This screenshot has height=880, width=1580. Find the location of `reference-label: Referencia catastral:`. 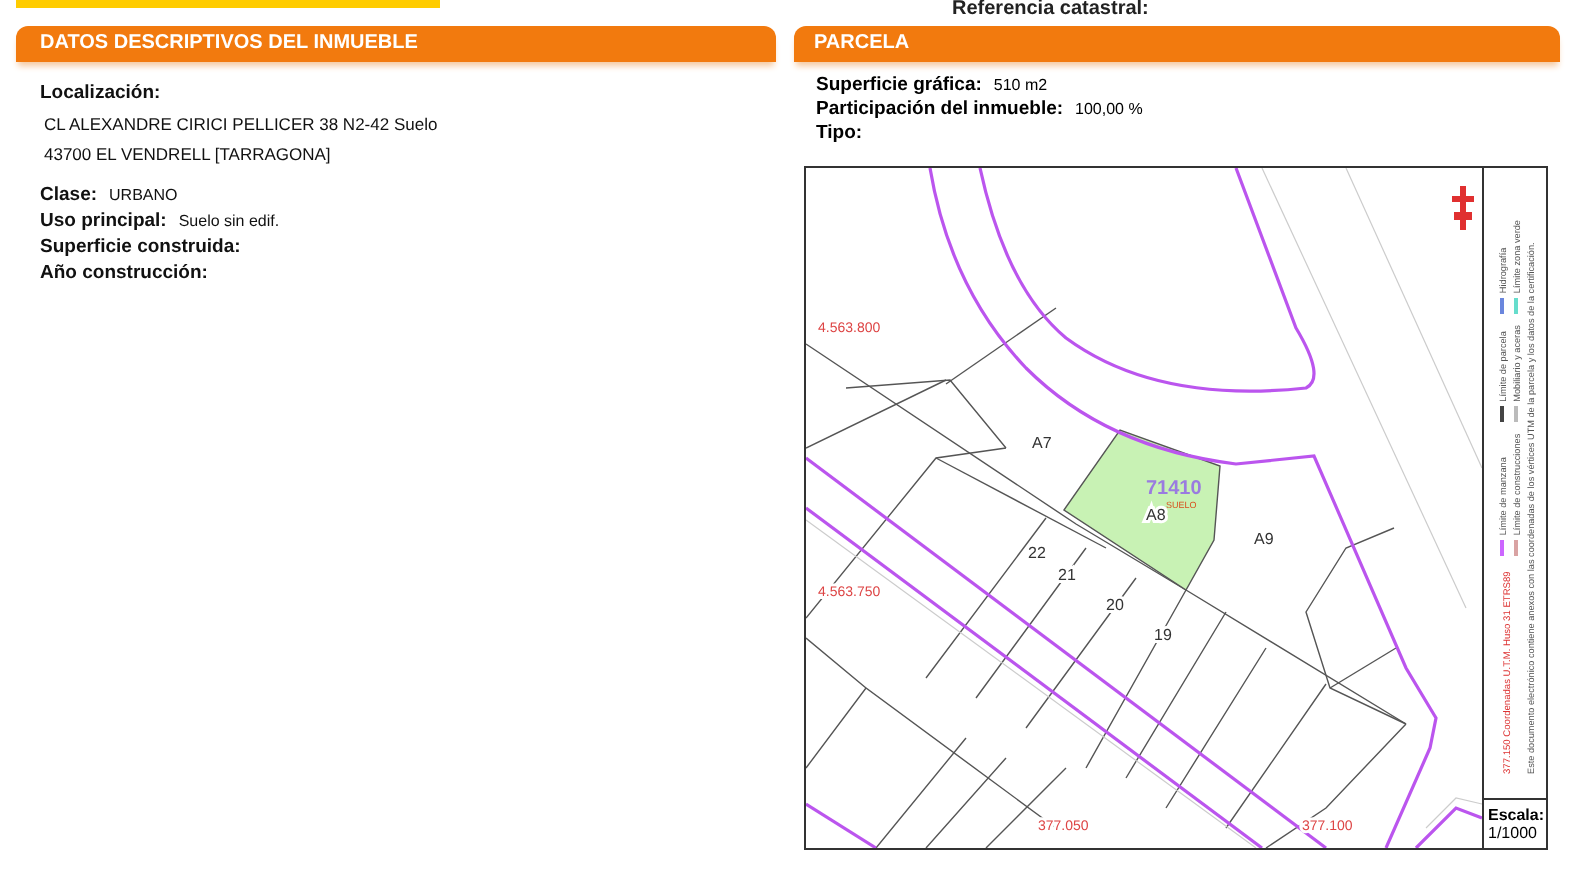

reference-label: Referencia catastral: is located at coordinates (1050, 10).